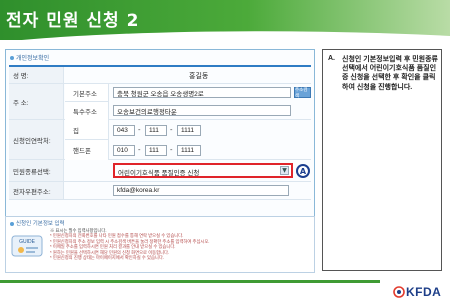  Describe the element at coordinates (201, 190) in the screenshot. I see `email-input: kfda@korea.kr` at that location.